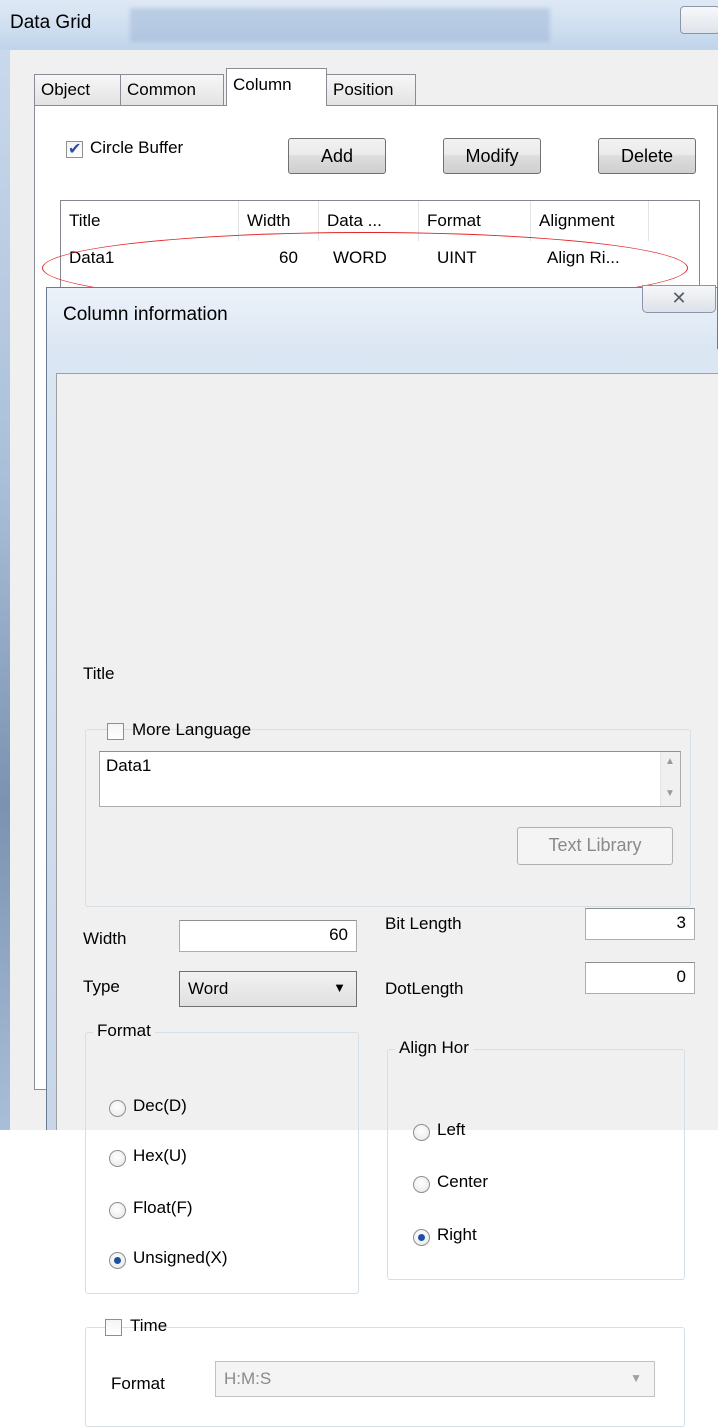  What do you see at coordinates (276, 87) in the screenshot?
I see `tab-column: Column` at bounding box center [276, 87].